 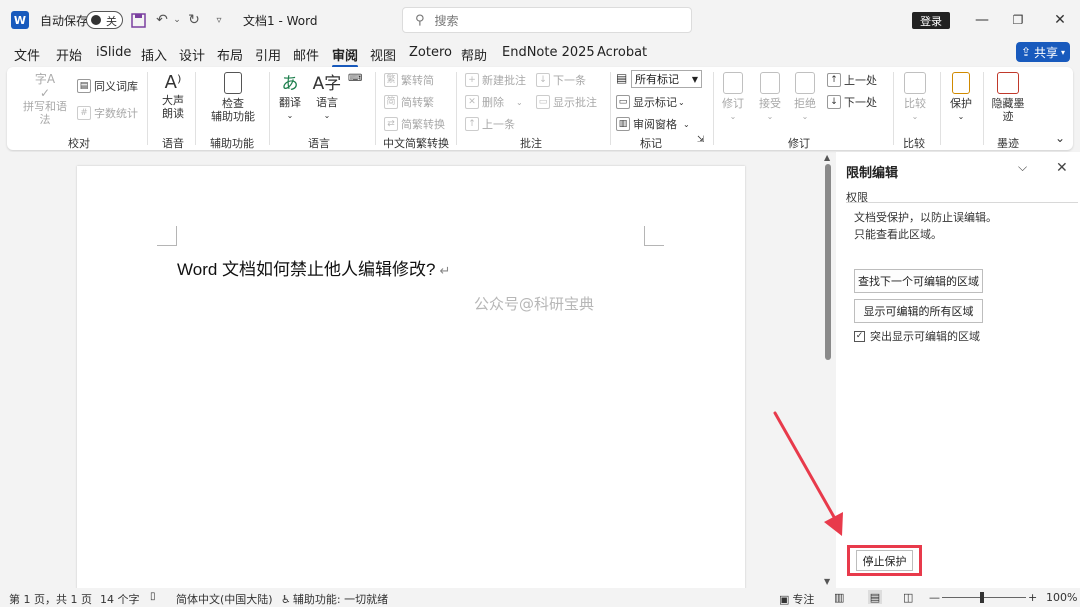 What do you see at coordinates (548, 52) in the screenshot?
I see `tab-endnote: EndNote 2025` at bounding box center [548, 52].